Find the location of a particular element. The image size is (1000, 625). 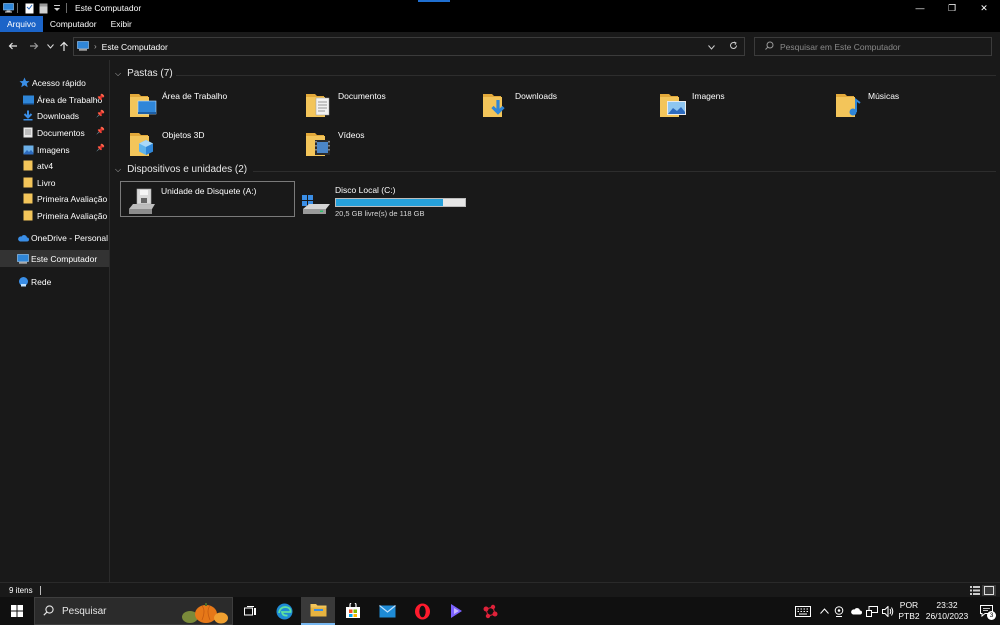

meet-now-button is located at coordinates (839, 611).